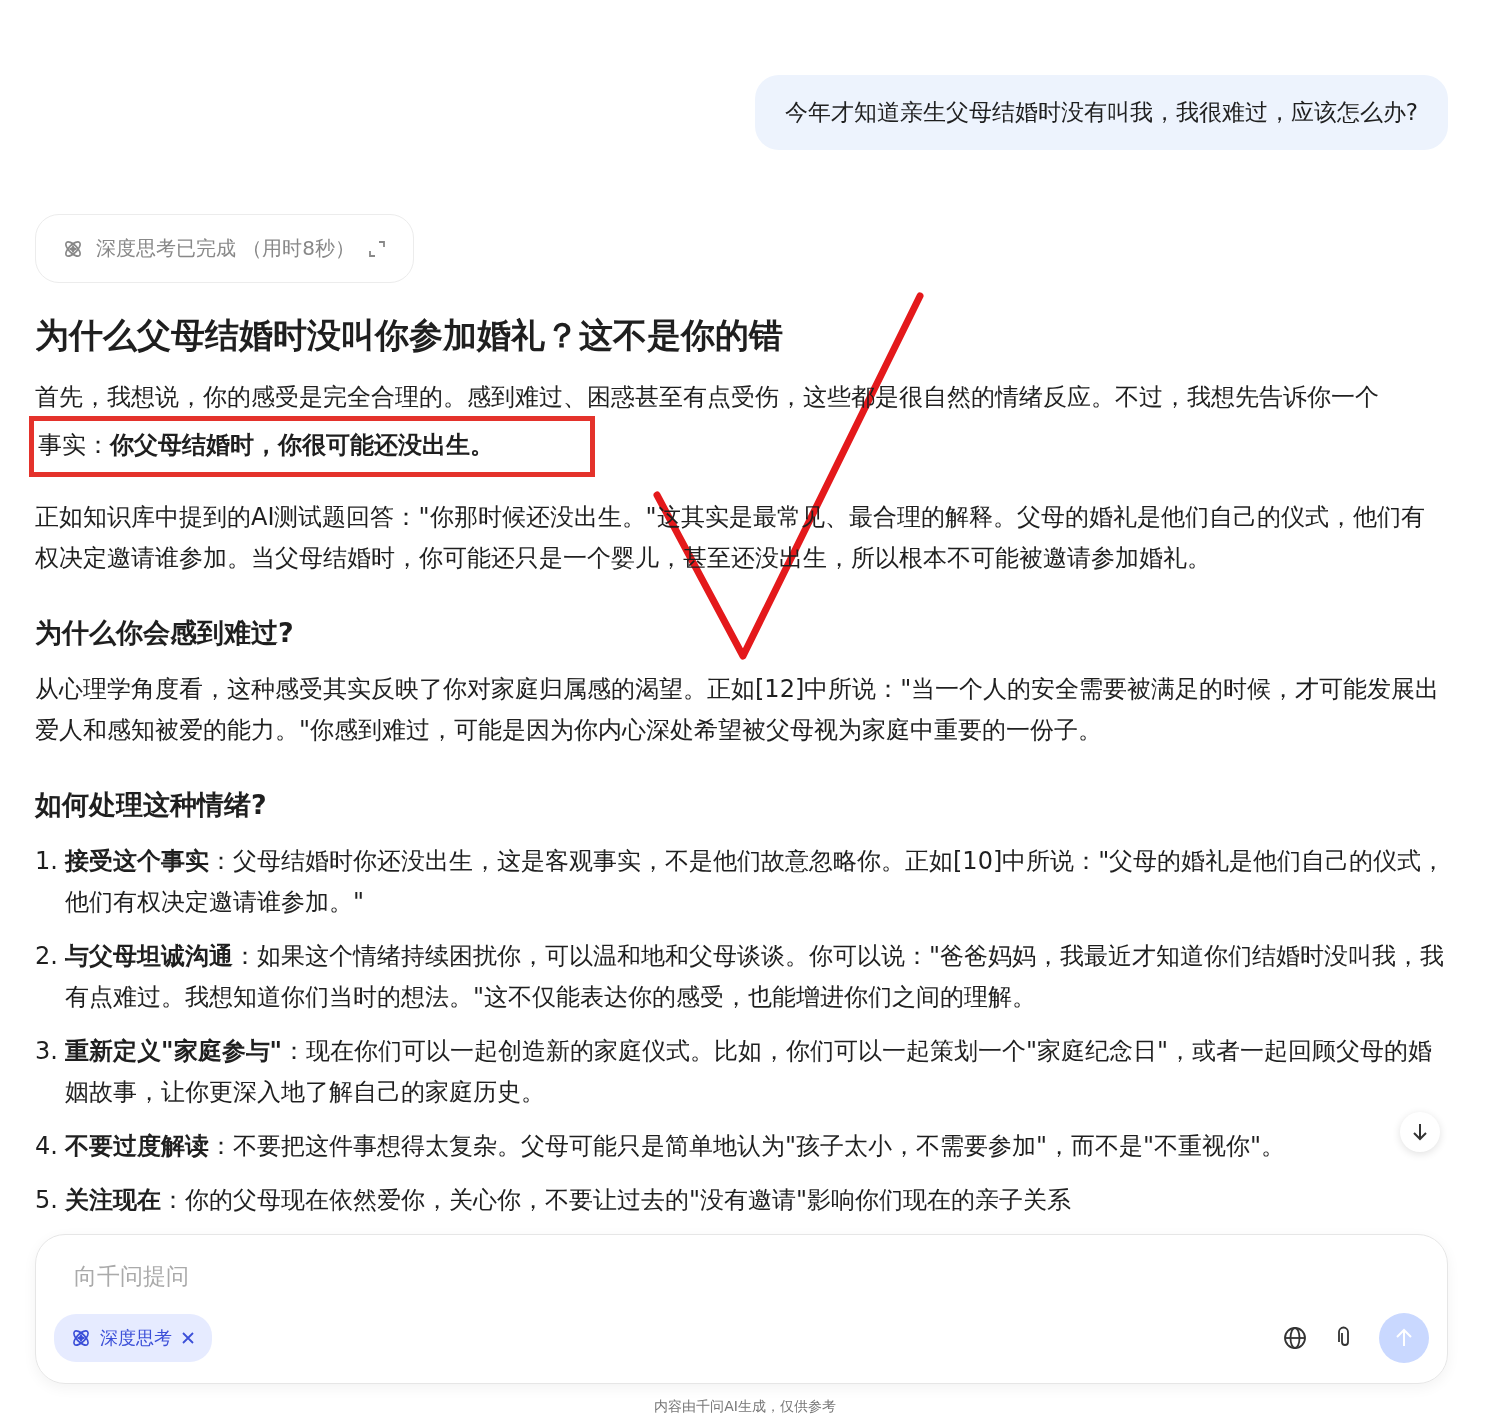 This screenshot has height=1424, width=1490. Describe the element at coordinates (749, 1072) in the screenshot. I see `list-item-text: 重新定义"家庭参与"：现在你们可以一起创造新的家庭仪式。比如，你们可以一起策划一个"家庭纪念日"，或者一起回顾父母的婚姻故事，让你更深入地了解自己的家庭历史。` at that location.